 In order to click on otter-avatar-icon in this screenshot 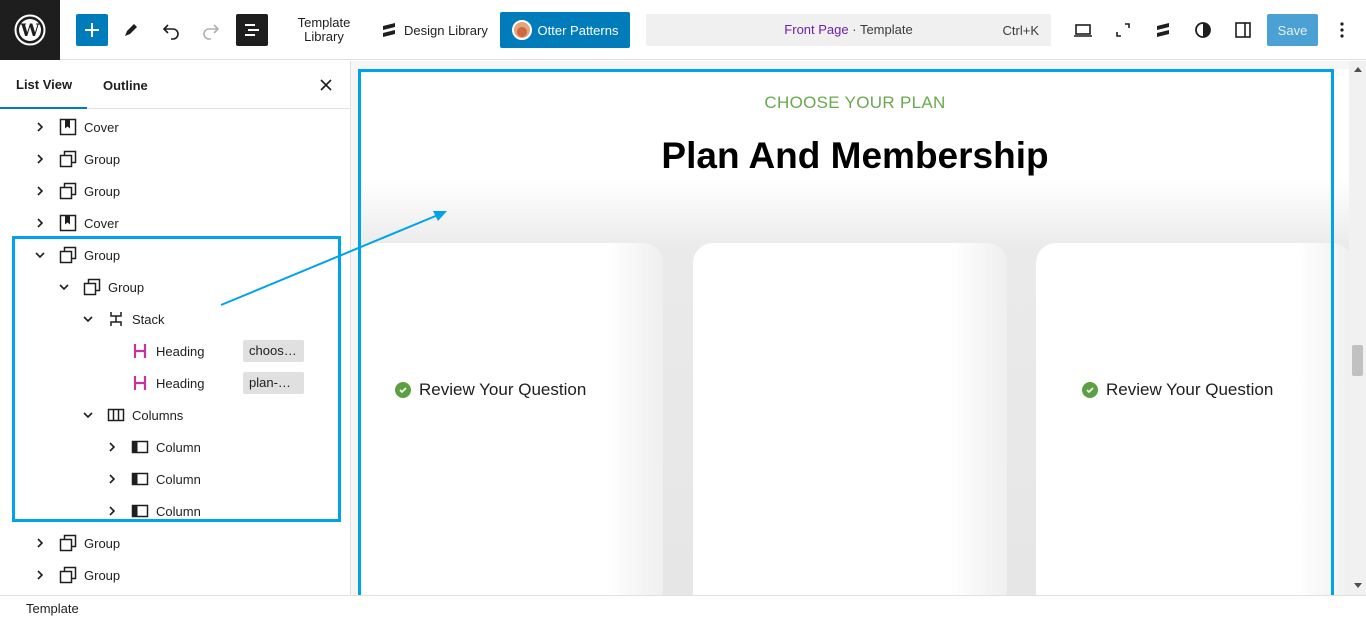, I will do `click(521, 30)`.